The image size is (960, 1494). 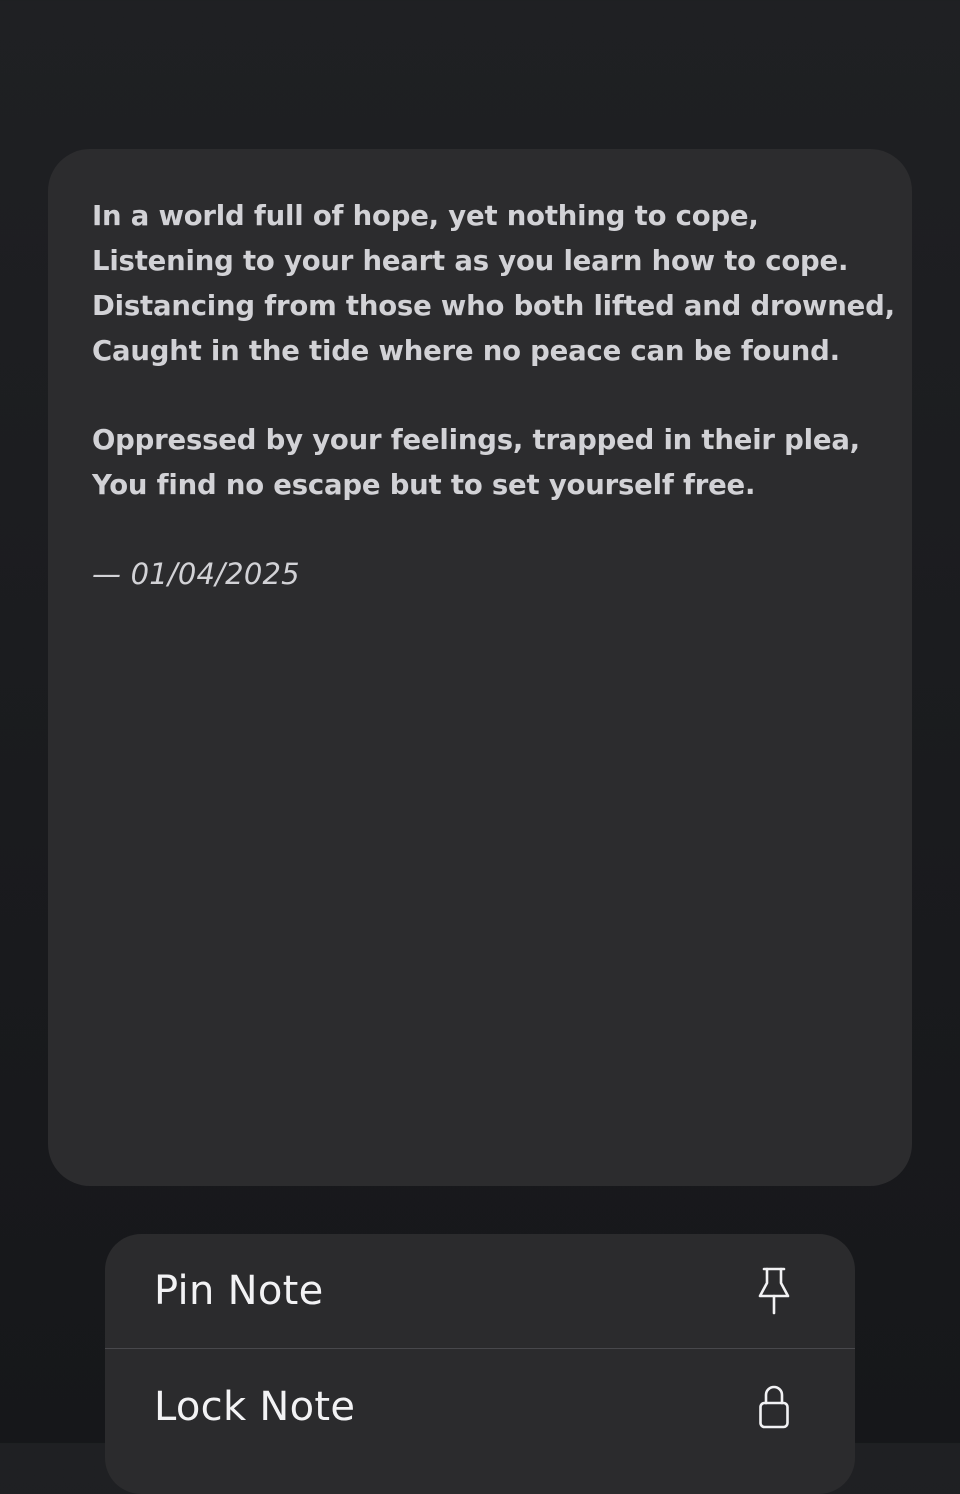 I want to click on context-menu: Pin Note Lock Note, so click(x=480, y=1364).